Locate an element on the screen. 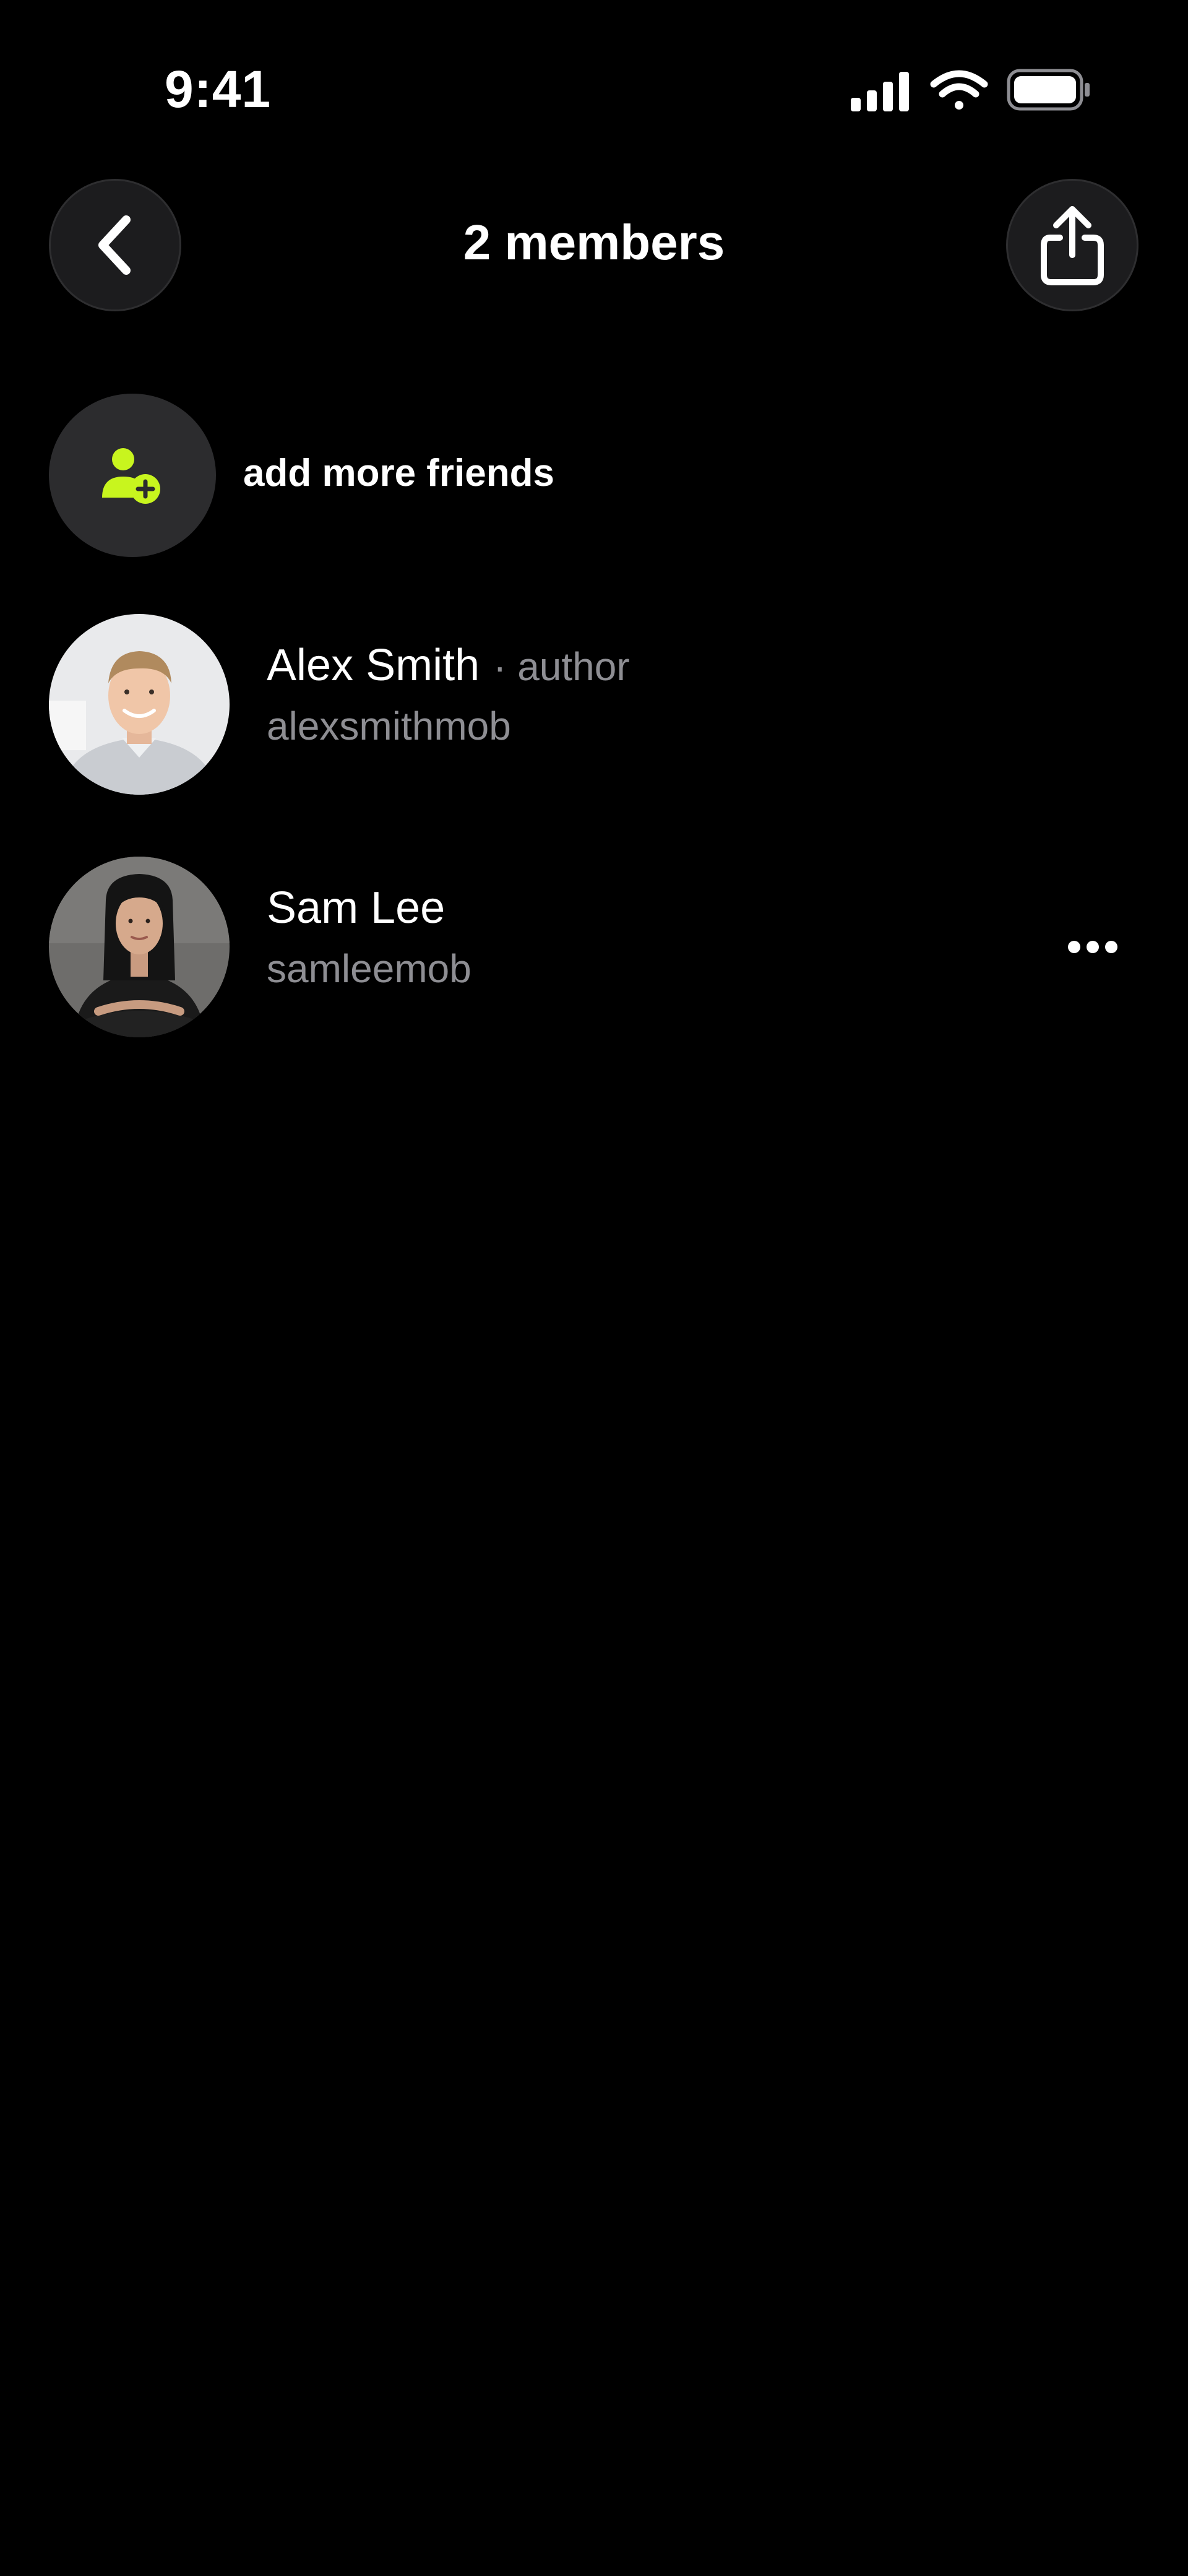 This screenshot has width=1188, height=2576. member-handle: alexsmithmob is located at coordinates (389, 726).